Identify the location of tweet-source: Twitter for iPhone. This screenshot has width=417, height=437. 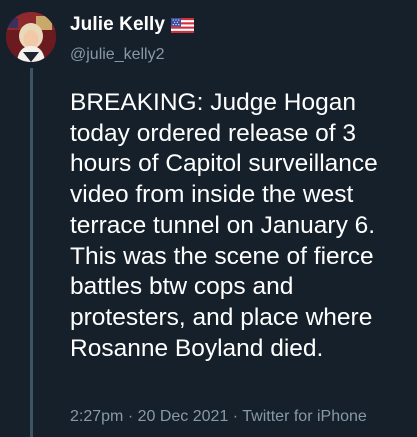
(304, 416).